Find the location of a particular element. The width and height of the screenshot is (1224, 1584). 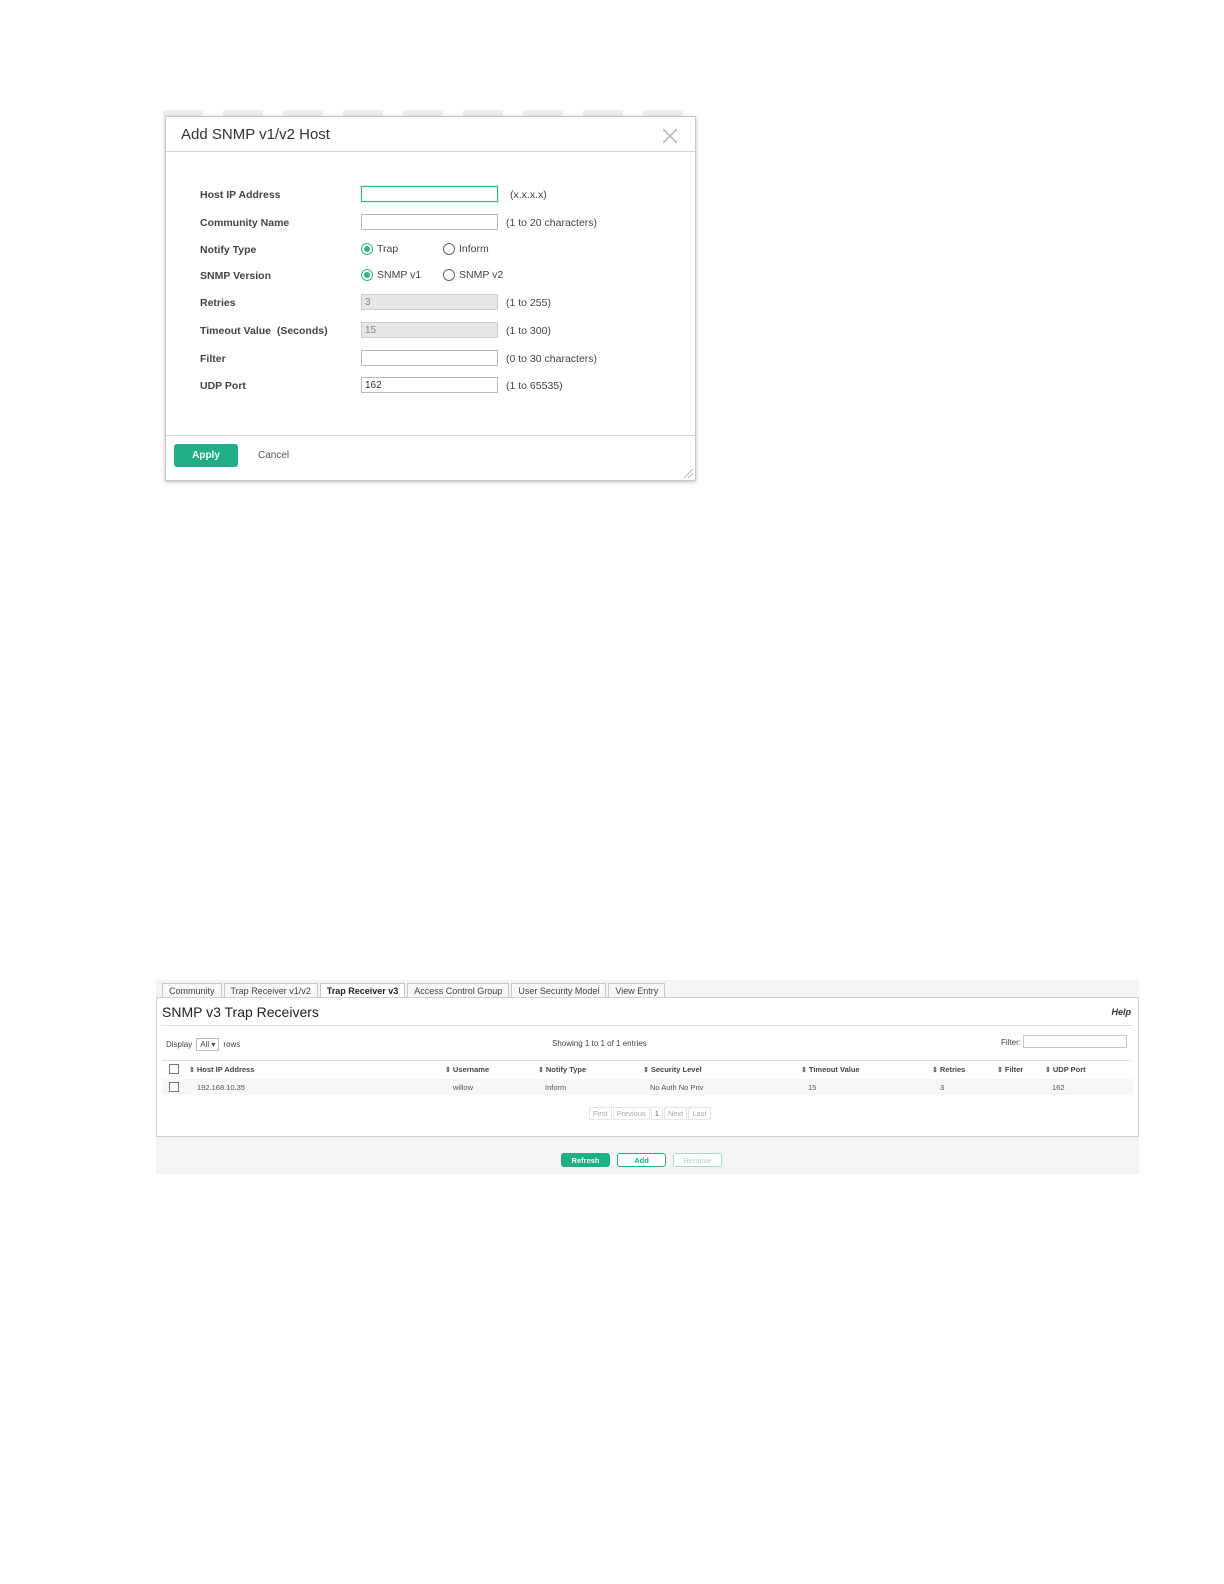

udp-port-input is located at coordinates (429, 385).